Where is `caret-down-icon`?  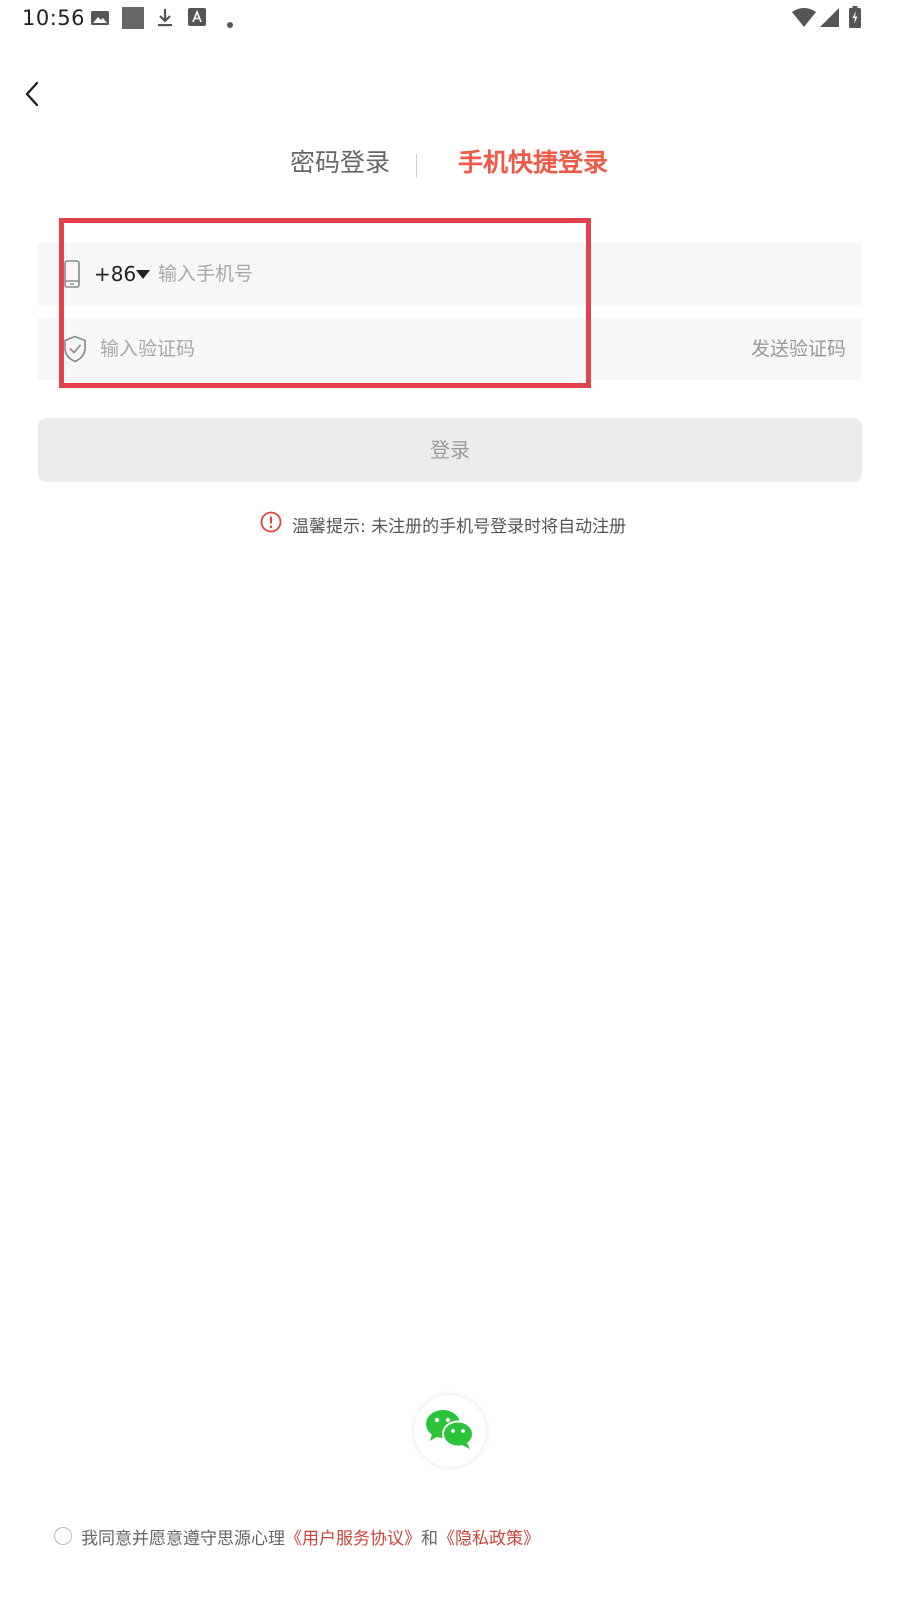
caret-down-icon is located at coordinates (143, 274).